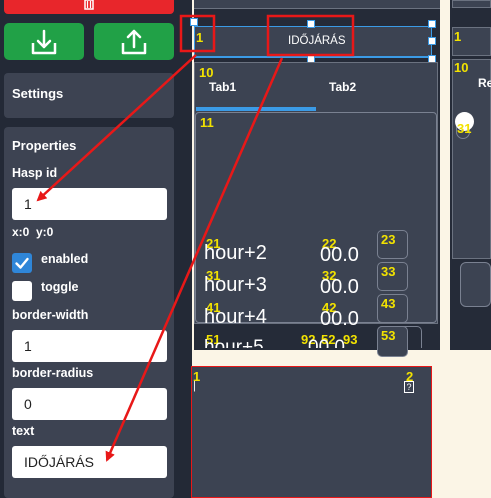 This screenshot has width=491, height=498. I want to click on annotation-box-text, so click(310, 35).